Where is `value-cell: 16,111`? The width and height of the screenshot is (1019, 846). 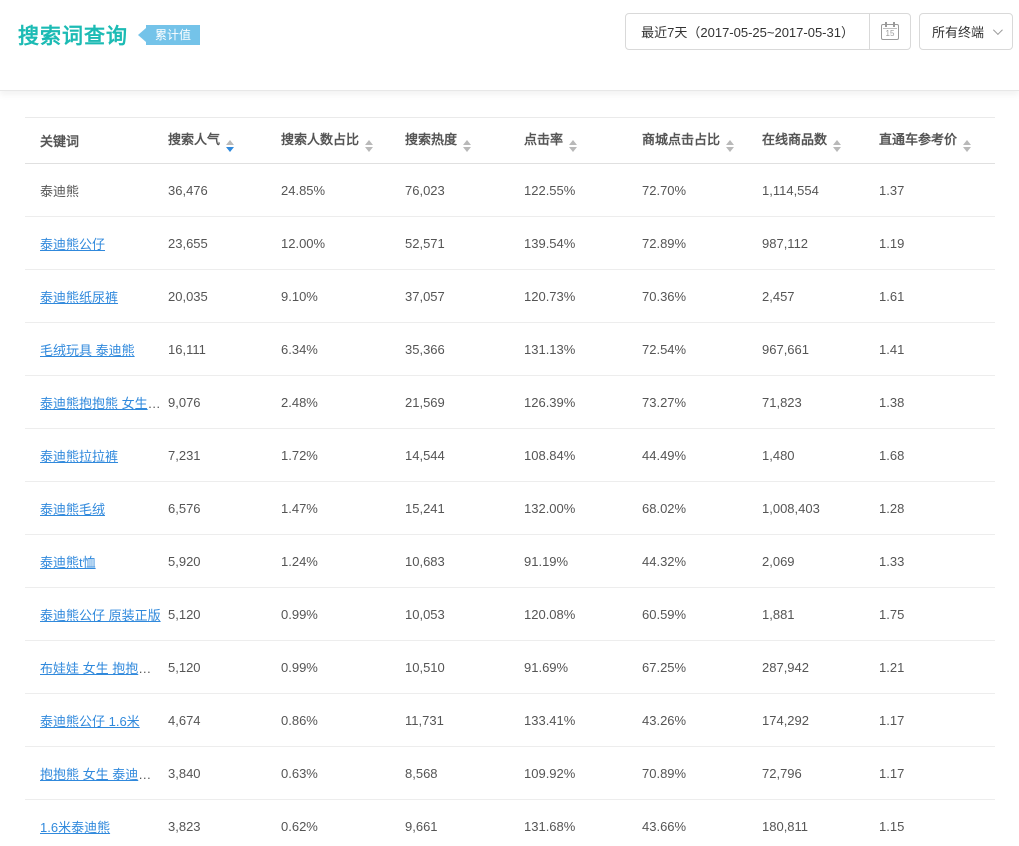
value-cell: 16,111 is located at coordinates (224, 349).